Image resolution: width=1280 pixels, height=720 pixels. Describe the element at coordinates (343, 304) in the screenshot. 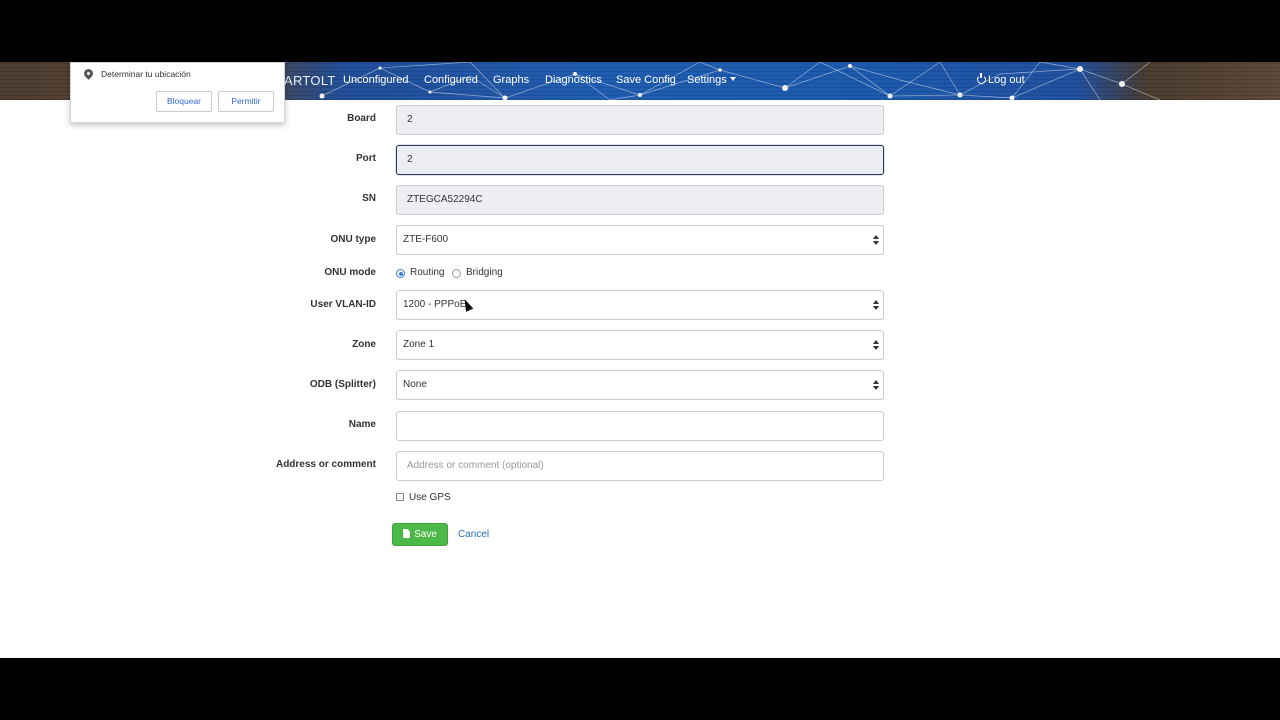

I see `user-vlan-label: User VLAN-ID` at that location.